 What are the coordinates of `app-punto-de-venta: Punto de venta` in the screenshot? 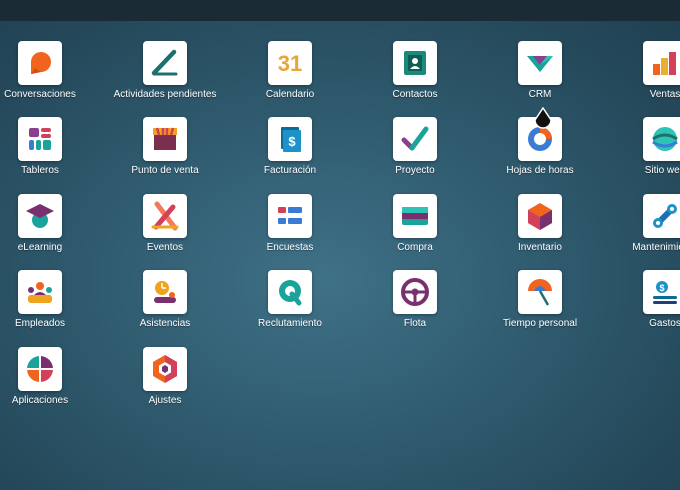 It's located at (165, 146).